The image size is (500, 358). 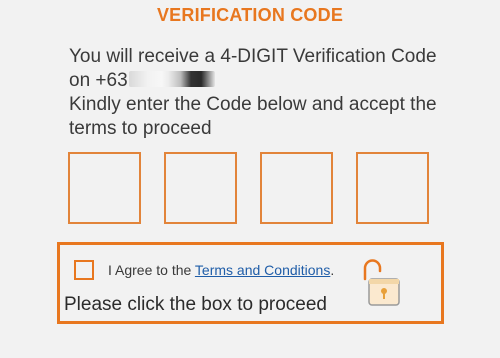 I want to click on agree-checkbox, so click(x=84, y=270).